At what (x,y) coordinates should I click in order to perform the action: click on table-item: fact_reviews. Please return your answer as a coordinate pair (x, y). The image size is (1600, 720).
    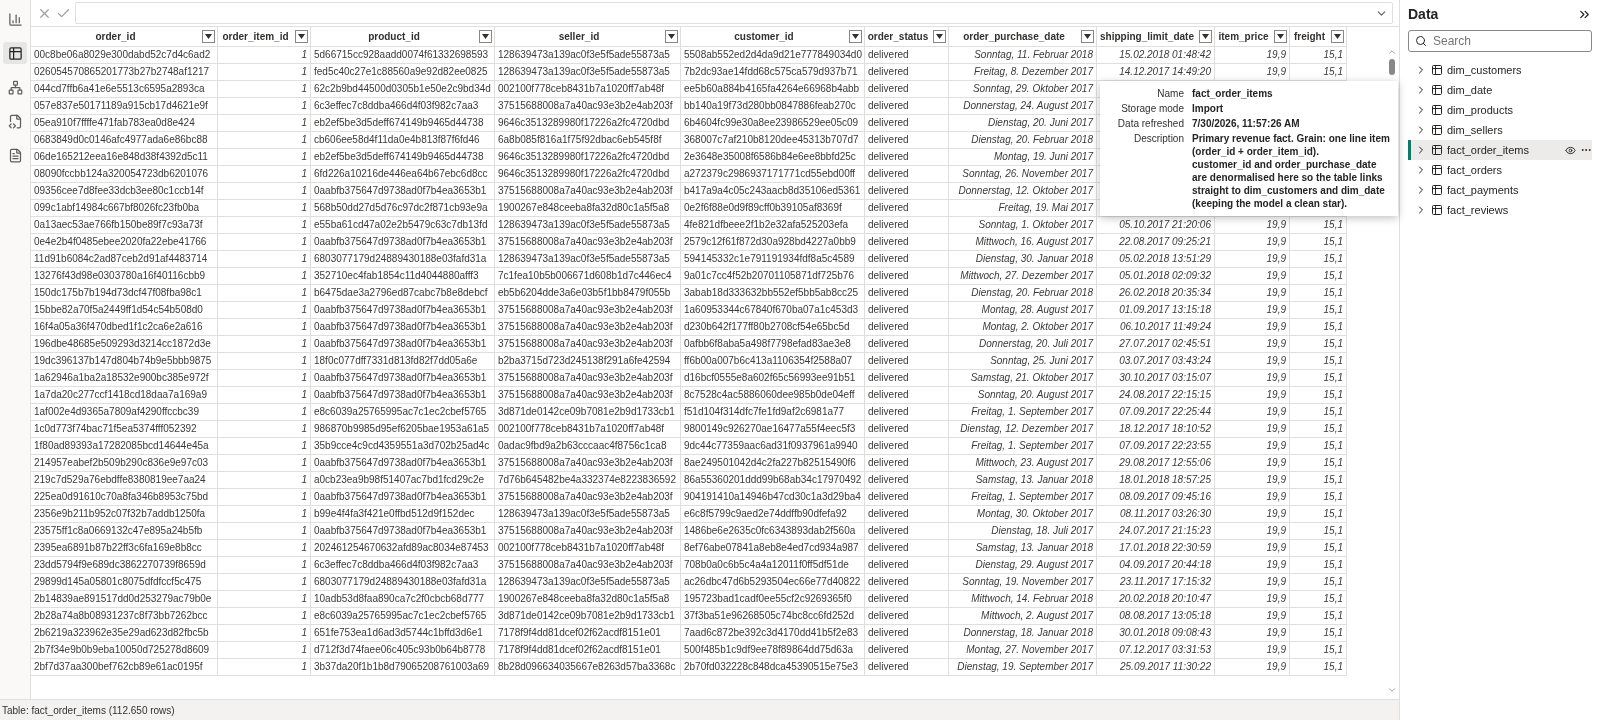
    Looking at the image, I should click on (1500, 210).